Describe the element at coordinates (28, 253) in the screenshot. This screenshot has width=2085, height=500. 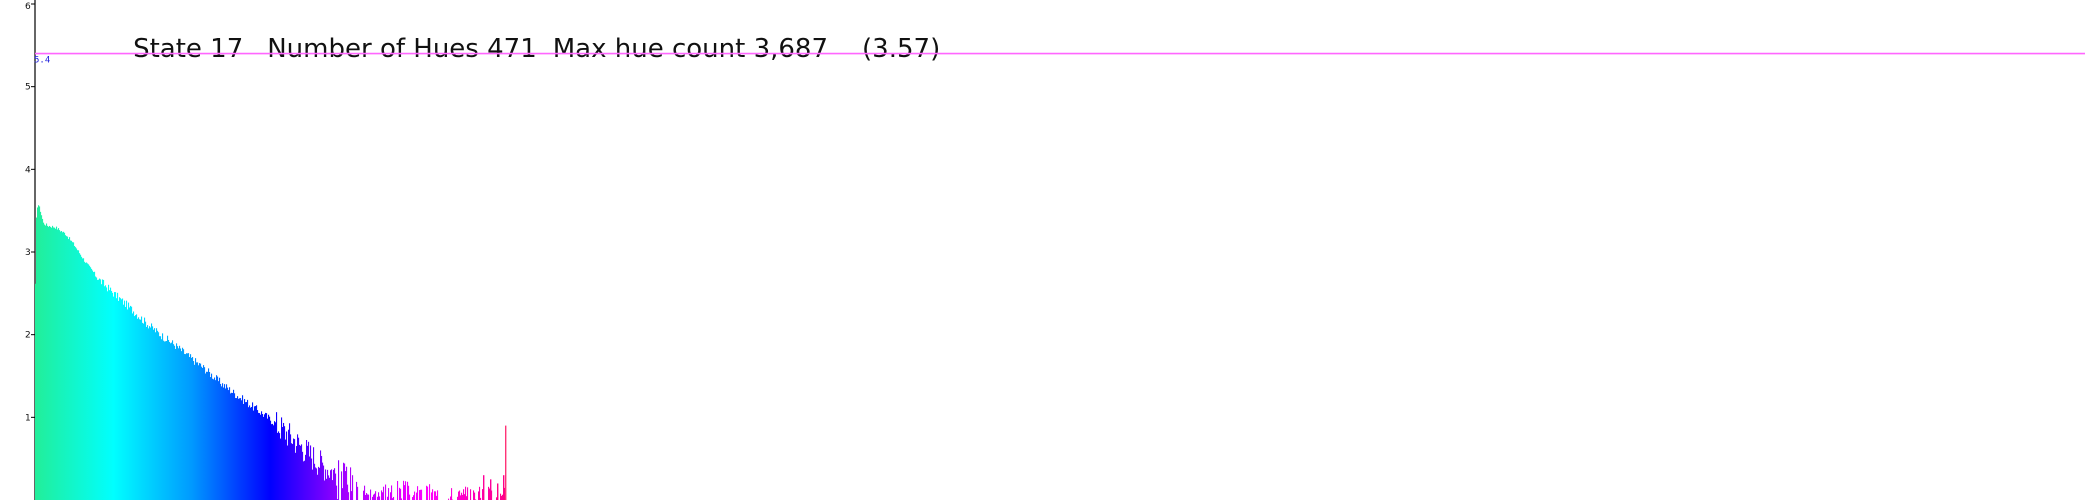
I see `y-tick-label-3: 3` at that location.